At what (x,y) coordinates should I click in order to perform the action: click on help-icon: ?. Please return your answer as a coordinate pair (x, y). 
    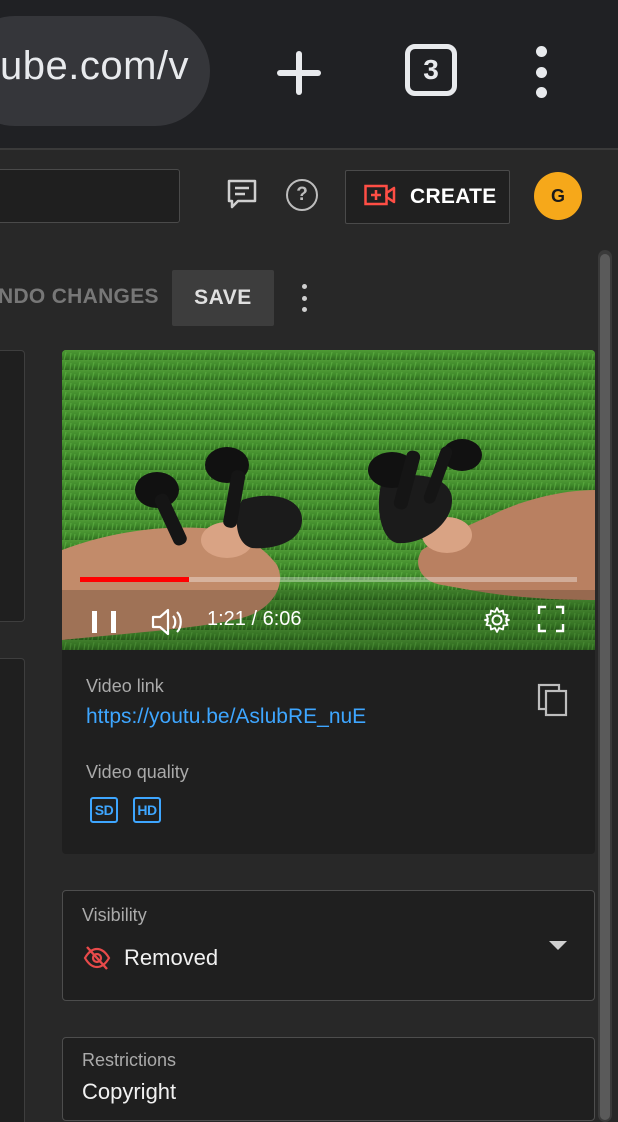
    Looking at the image, I should click on (302, 195).